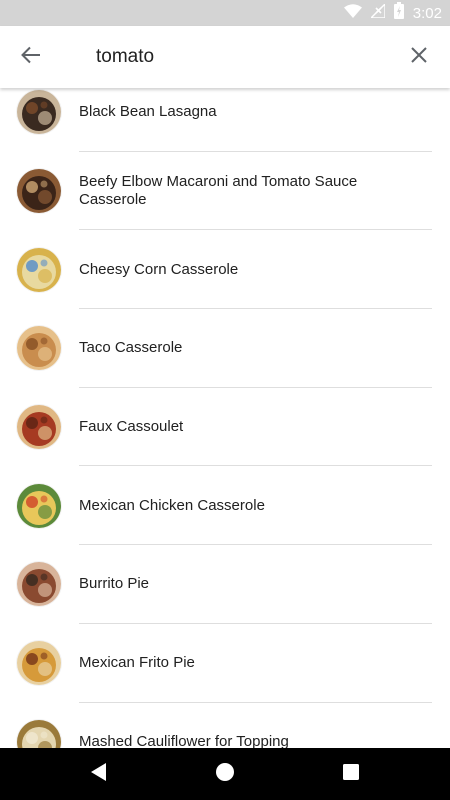 This screenshot has width=450, height=800. Describe the element at coordinates (184, 740) in the screenshot. I see `recipe-title: Mashed Cauliflower for Topping` at that location.